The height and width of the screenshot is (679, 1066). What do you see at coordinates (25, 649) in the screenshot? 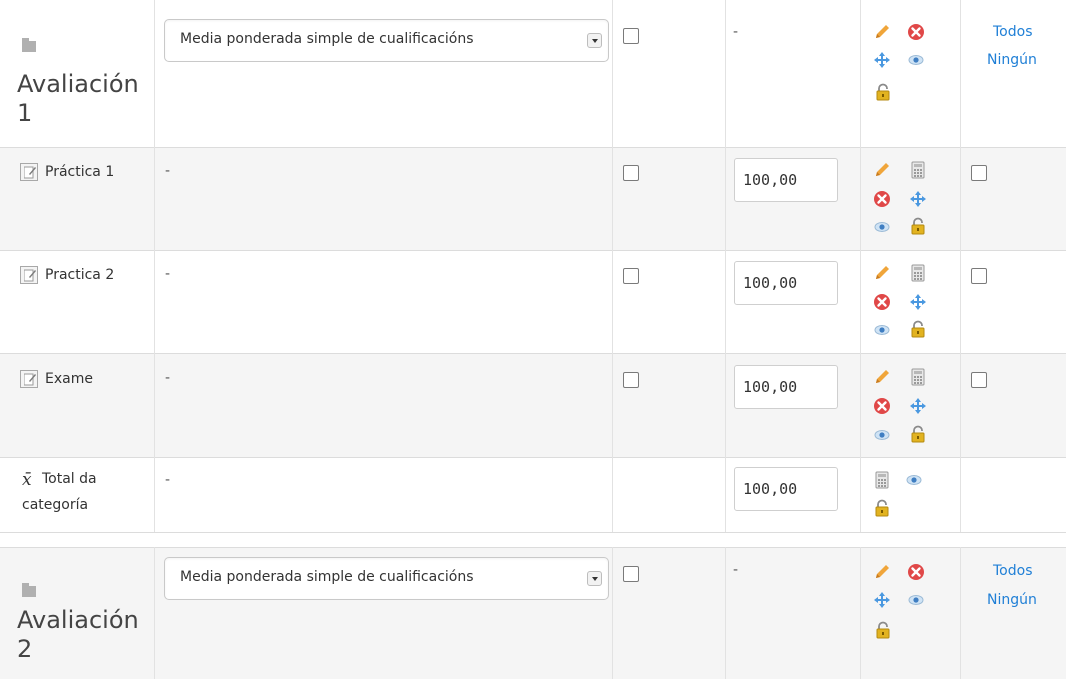
I see `category-name-line: 2` at bounding box center [25, 649].